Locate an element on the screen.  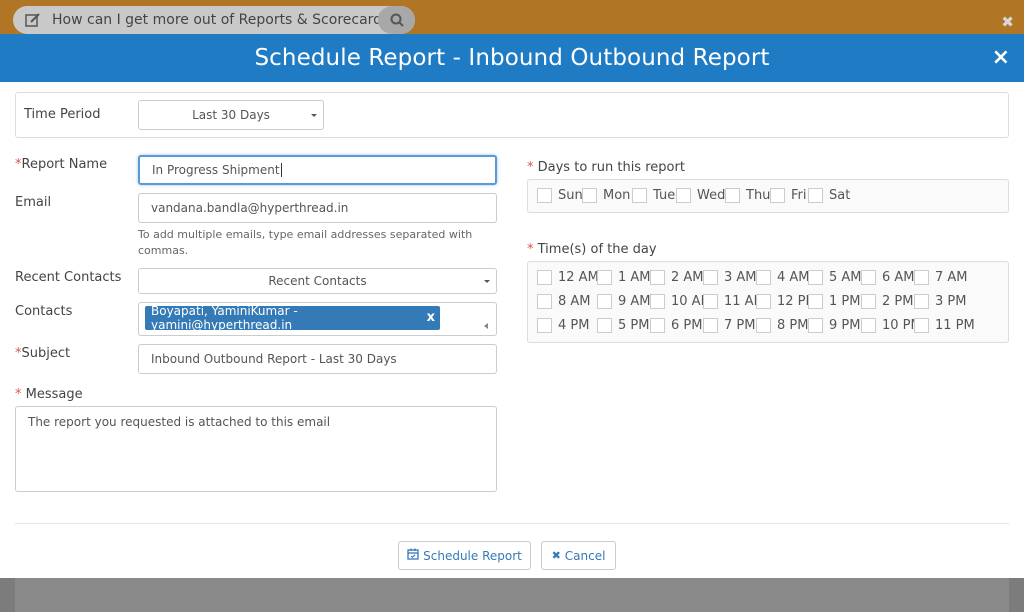
days-label: * Days to run this report is located at coordinates (606, 167).